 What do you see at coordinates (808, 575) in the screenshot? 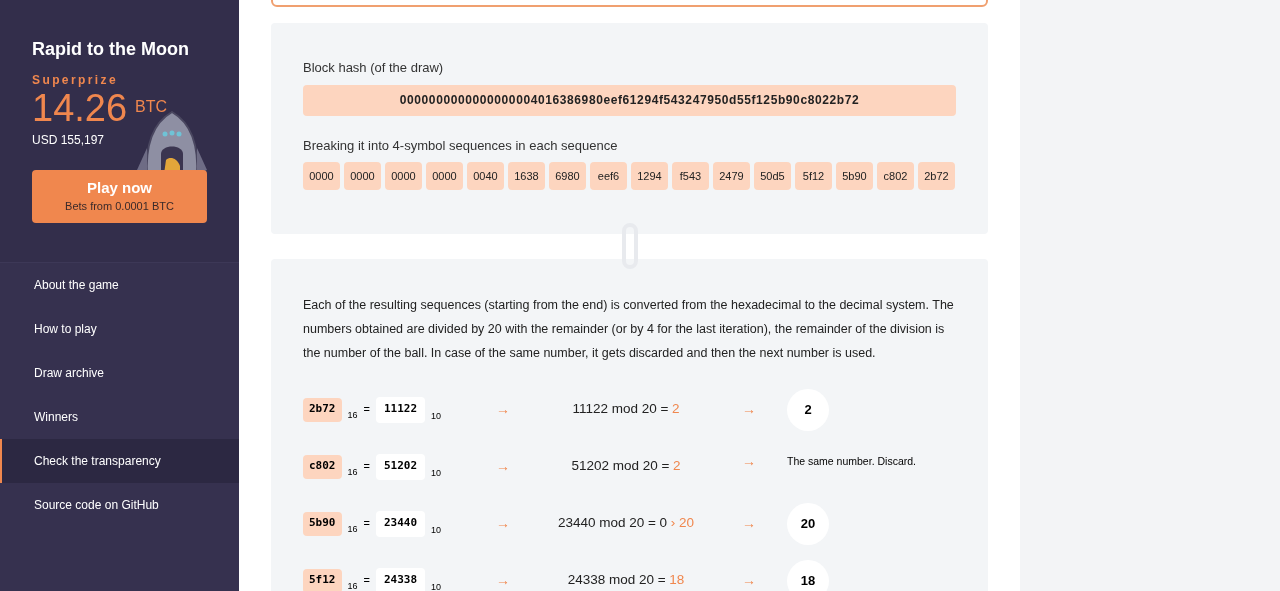
I see `ball-number: 18` at bounding box center [808, 575].